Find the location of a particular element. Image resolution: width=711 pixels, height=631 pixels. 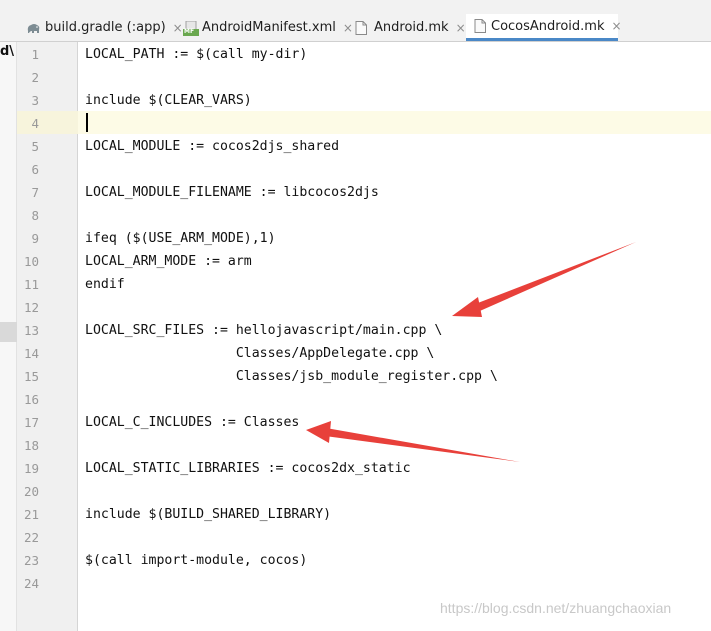

watermark: https://blog.csdn.net/zhuangchaoxian is located at coordinates (556, 608).